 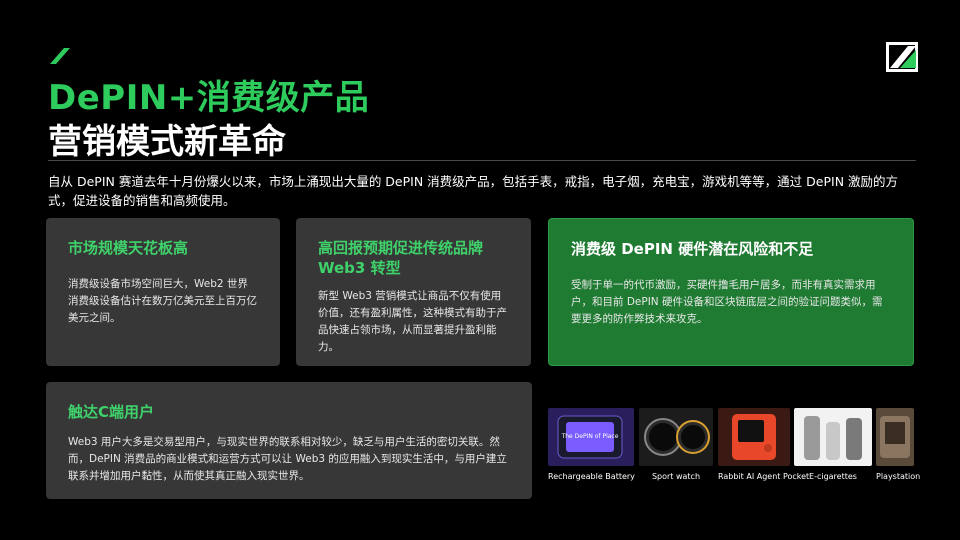 I want to click on accent-slash-icon, so click(x=60, y=56).